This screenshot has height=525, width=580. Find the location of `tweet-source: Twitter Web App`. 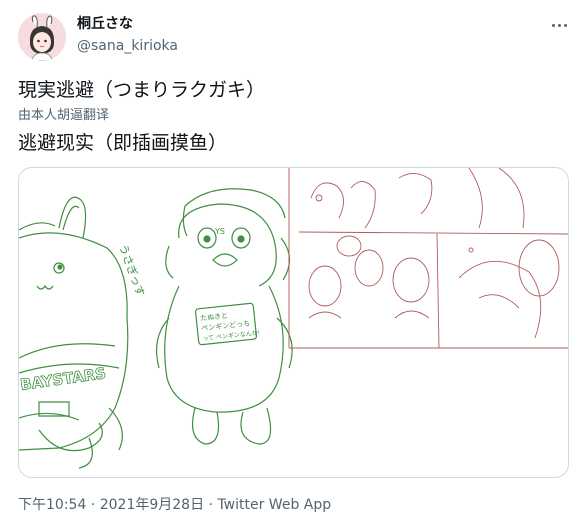

tweet-source: Twitter Web App is located at coordinates (274, 505).